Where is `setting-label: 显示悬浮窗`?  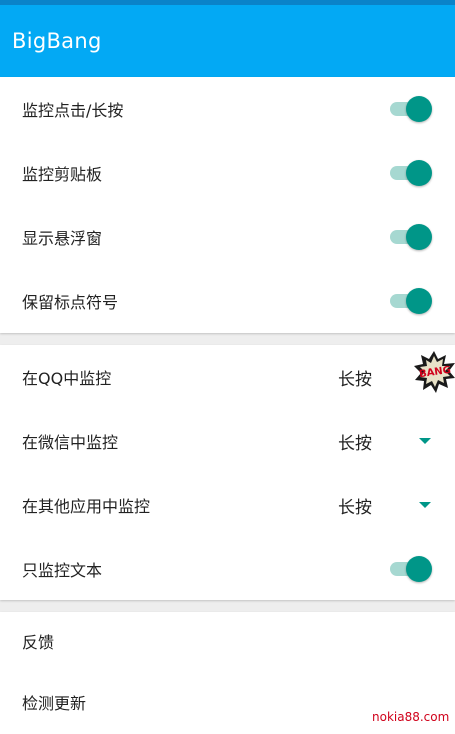
setting-label: 显示悬浮窗 is located at coordinates (62, 238).